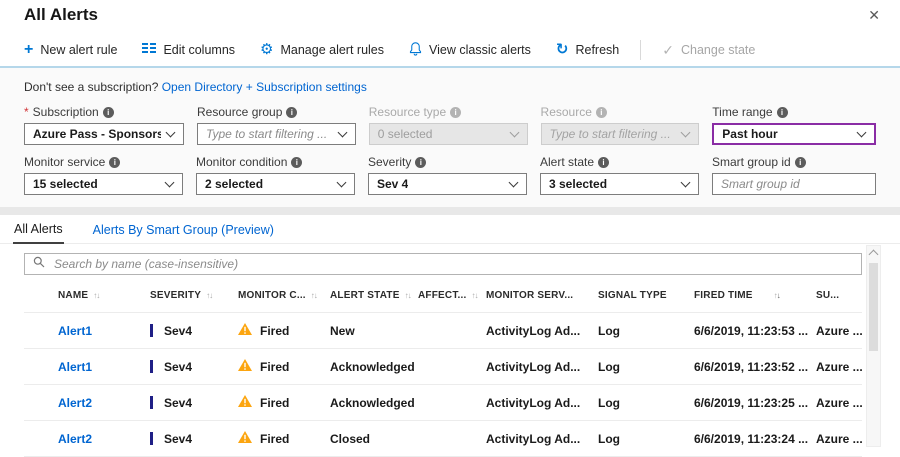 Image resolution: width=900 pixels, height=457 pixels. I want to click on filter-label: Alert state, so click(567, 162).